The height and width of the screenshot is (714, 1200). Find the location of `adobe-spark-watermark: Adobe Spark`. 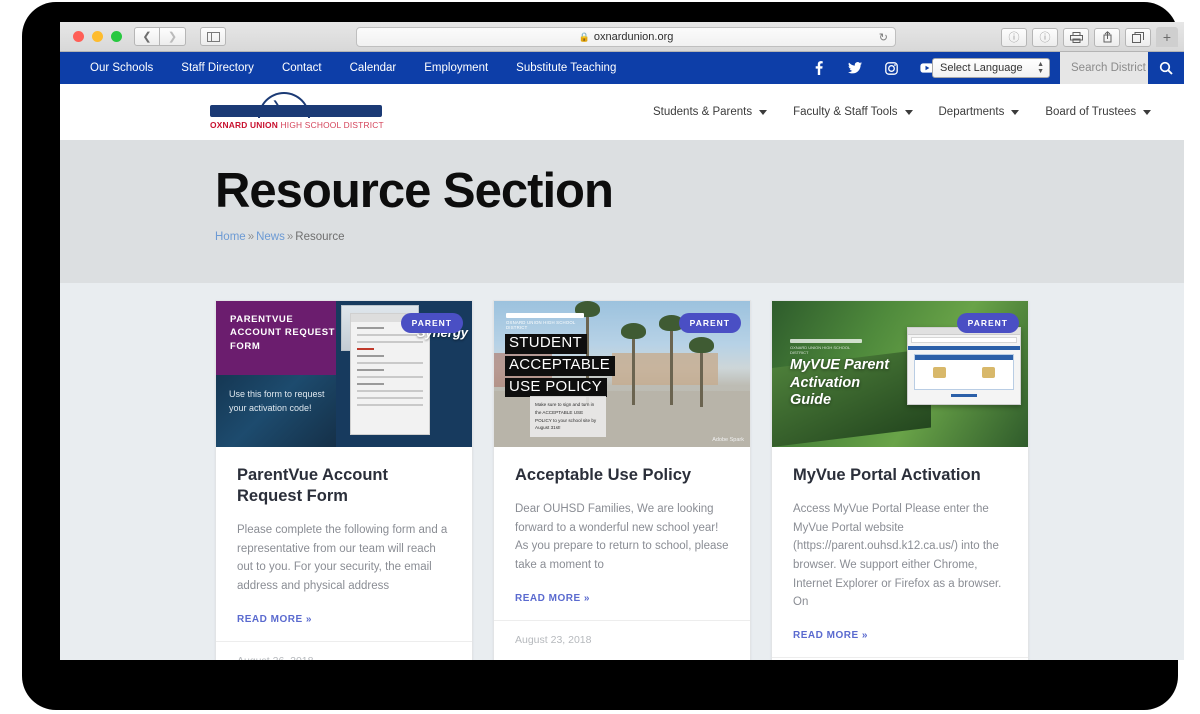

adobe-spark-watermark: Adobe Spark is located at coordinates (728, 440).